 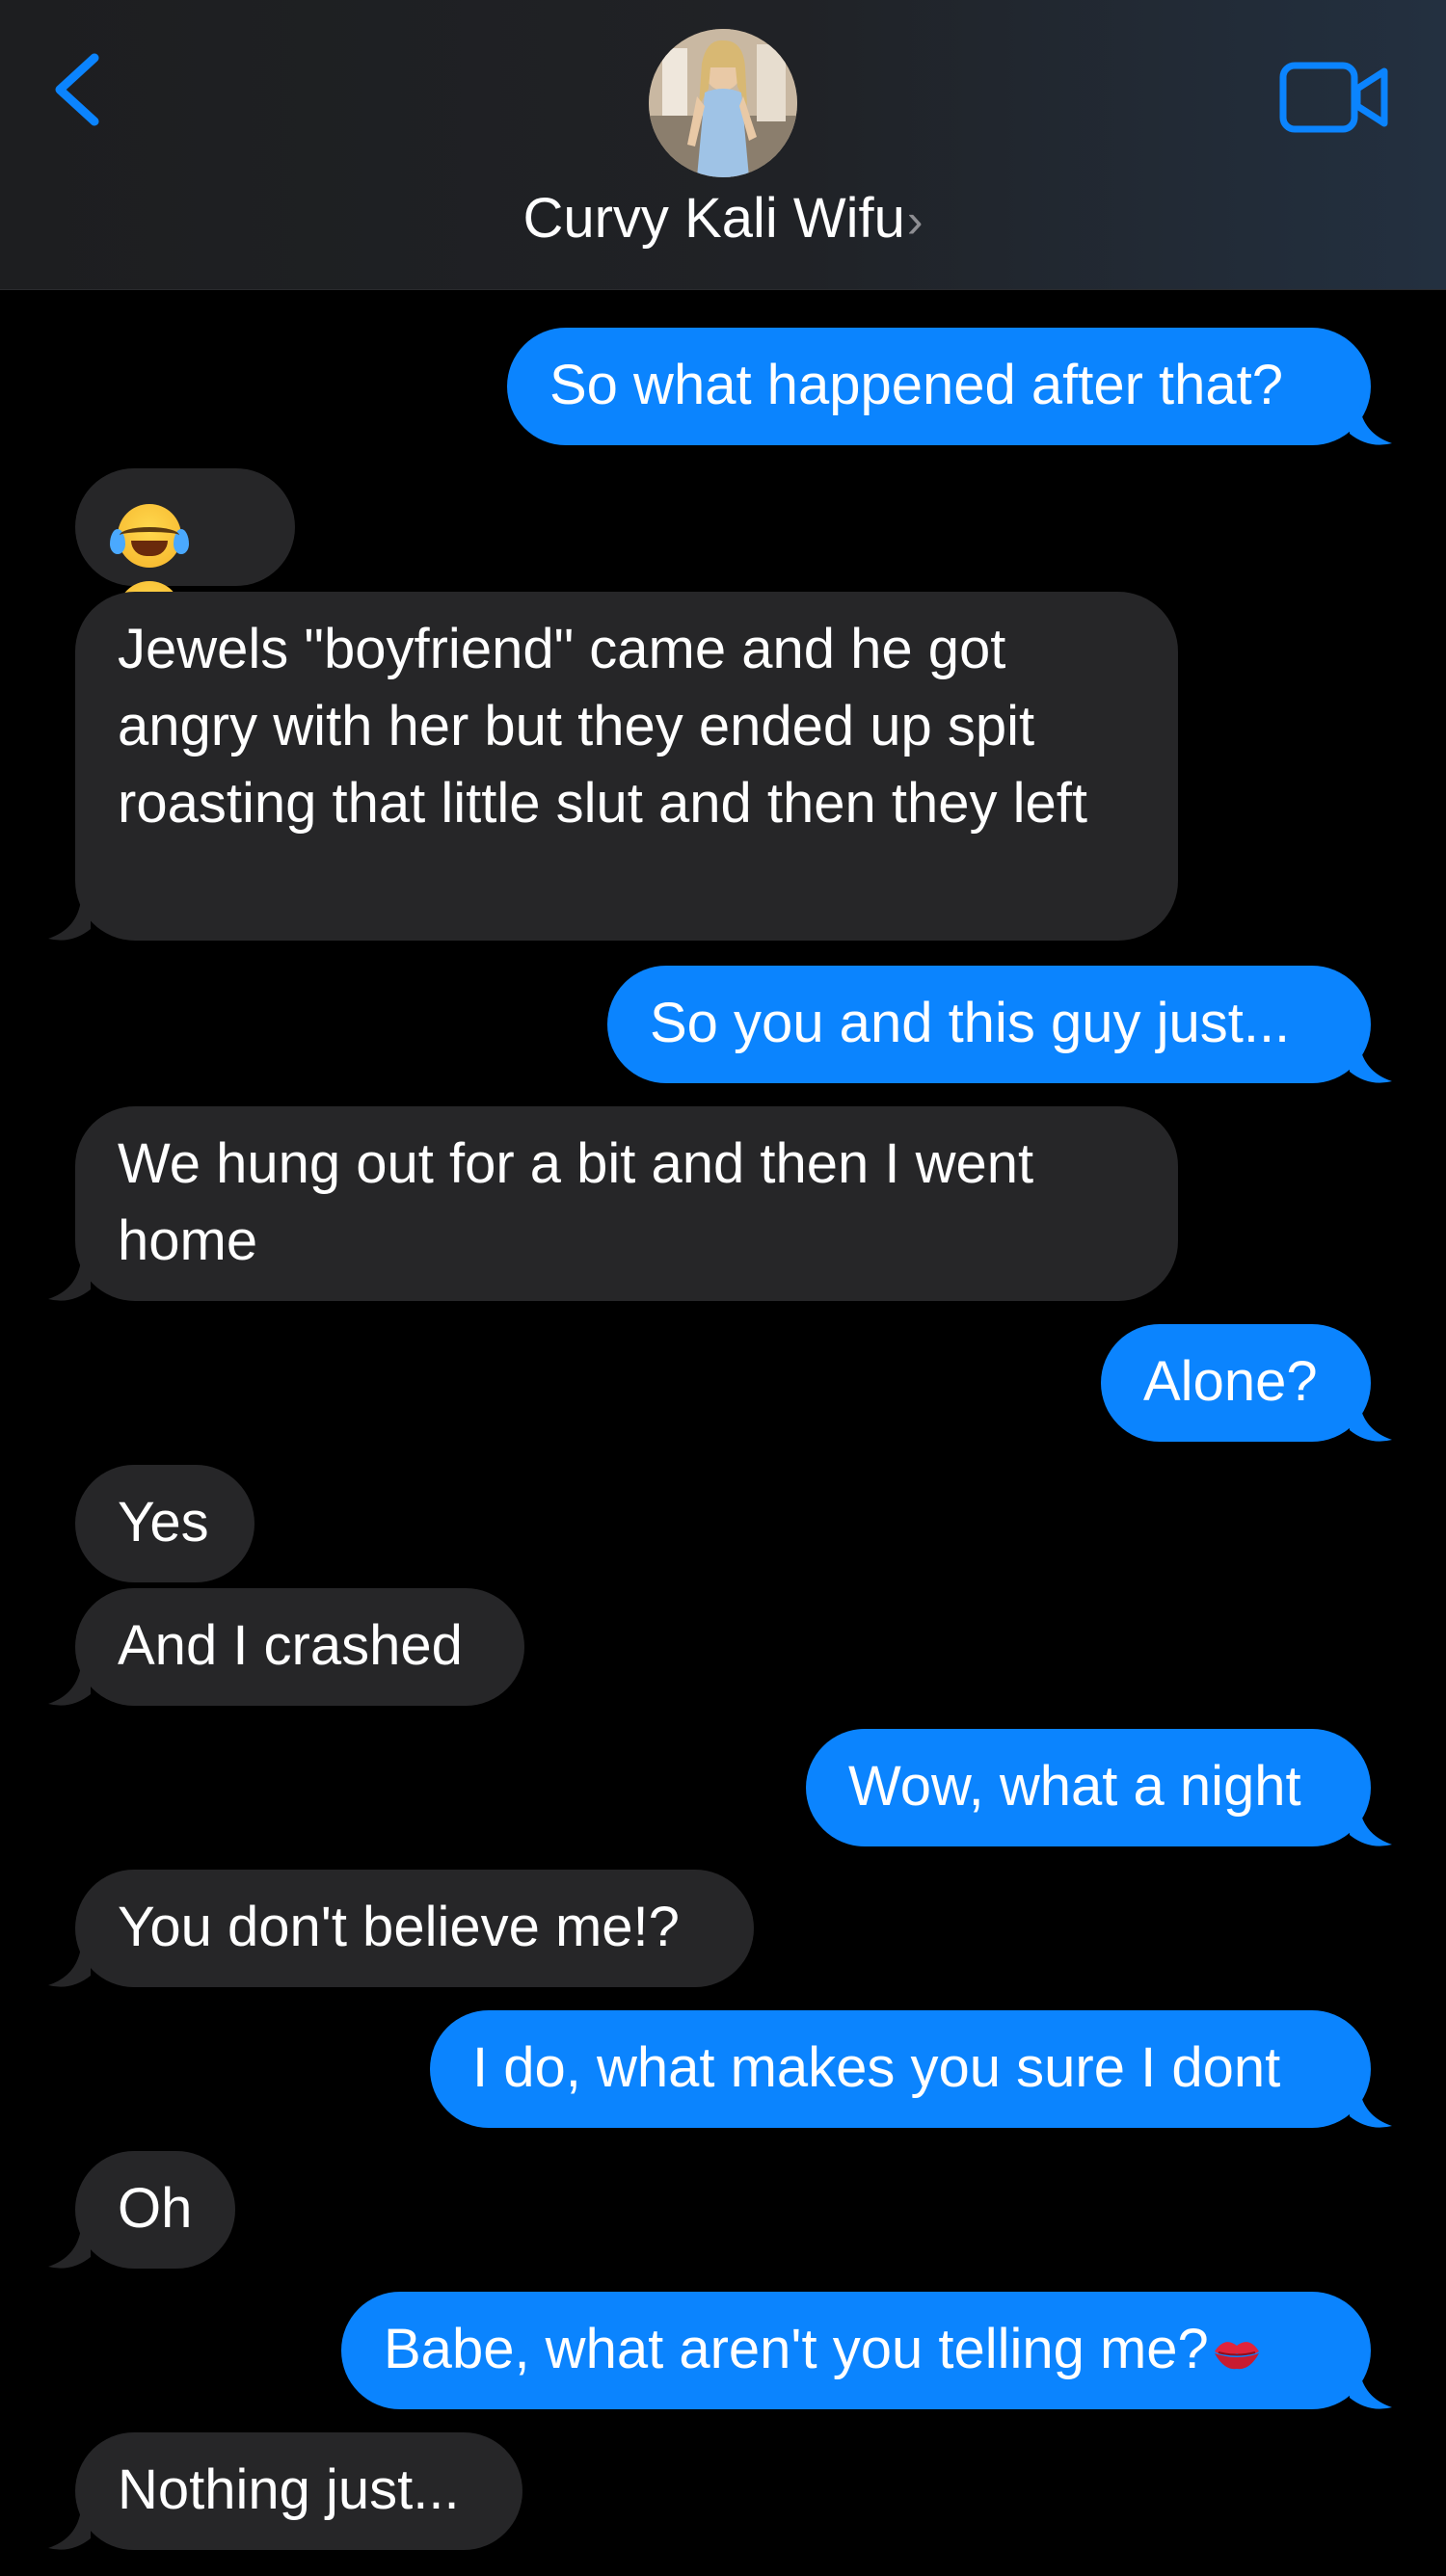 What do you see at coordinates (1236, 2355) in the screenshot?
I see `kiss-mark-icon` at bounding box center [1236, 2355].